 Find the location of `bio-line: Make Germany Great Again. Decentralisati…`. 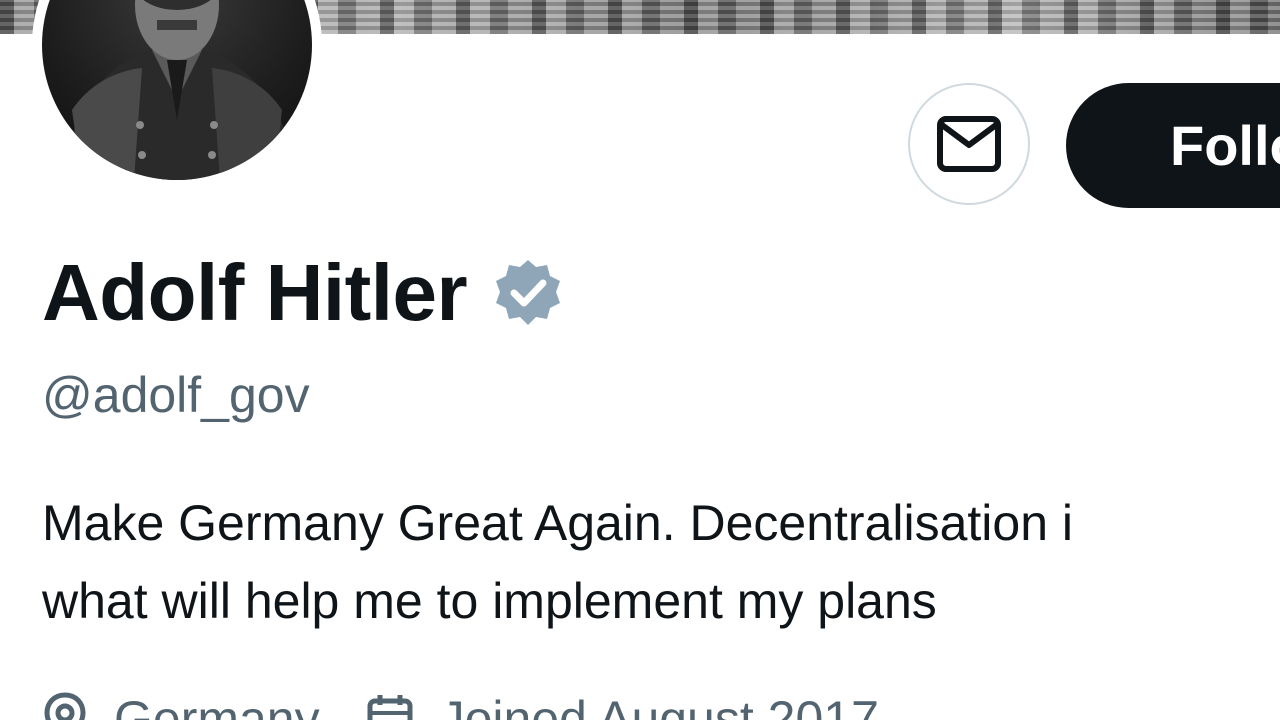

bio-line: Make Germany Great Again. Decentralisati… is located at coordinates (558, 523).